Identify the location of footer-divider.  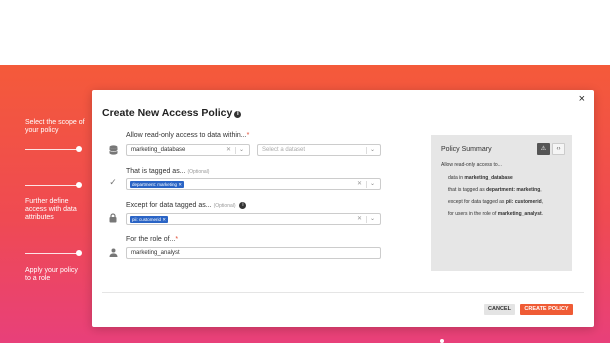
(343, 292).